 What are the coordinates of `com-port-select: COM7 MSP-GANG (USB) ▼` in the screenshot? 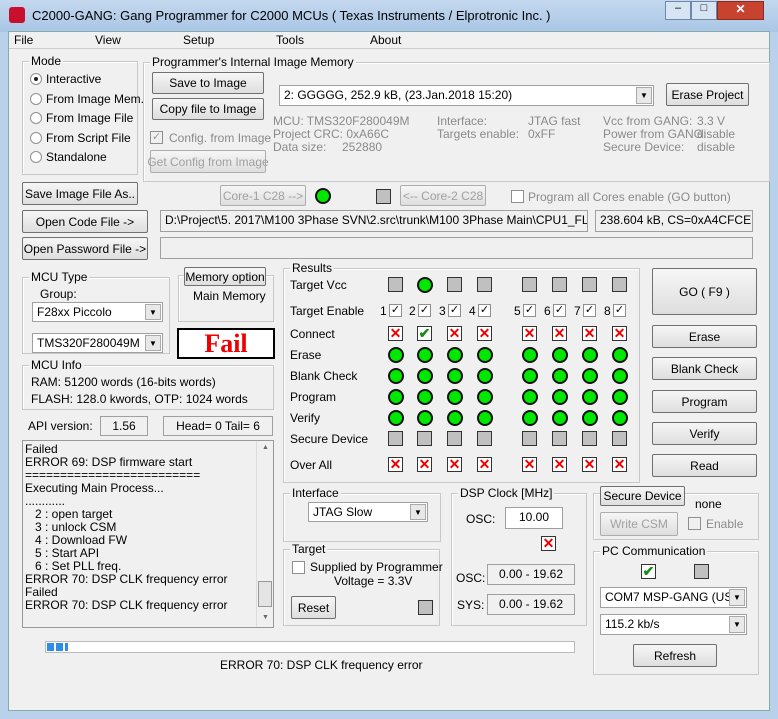 It's located at (673, 597).